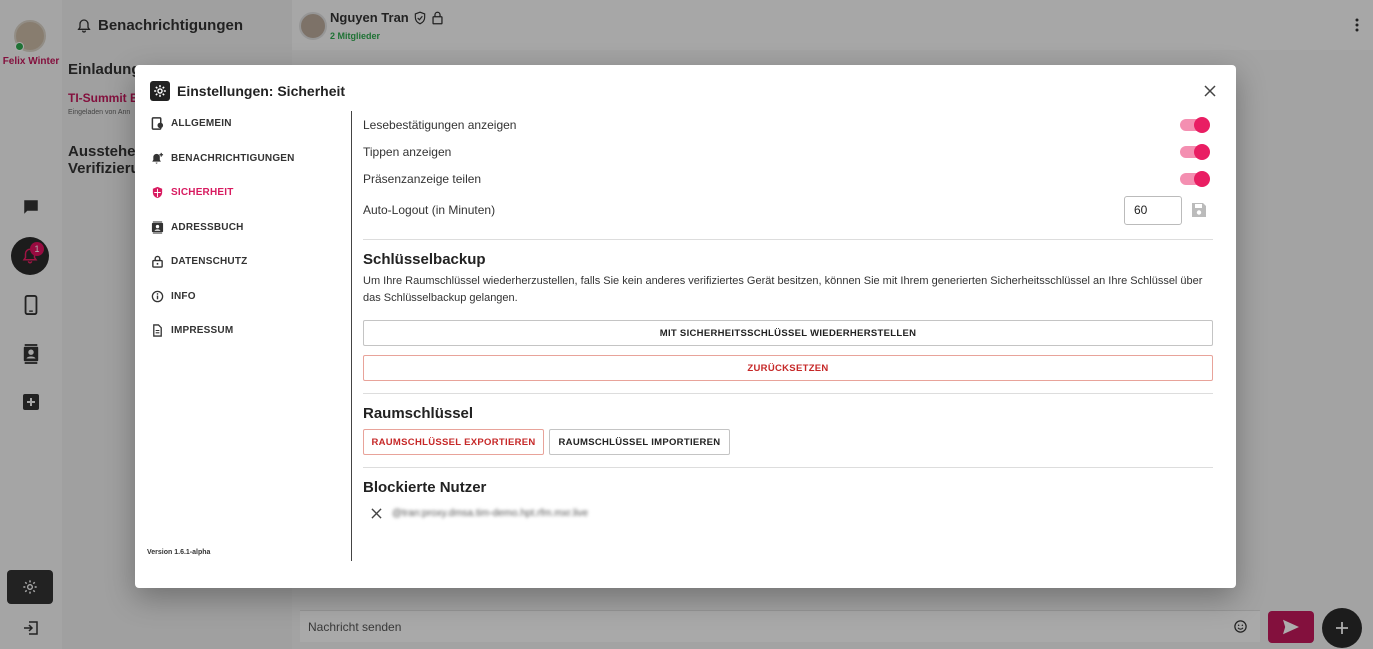 The height and width of the screenshot is (649, 1373). I want to click on reset-key-backup-button: ZURÜCKSETZEN, so click(788, 368).